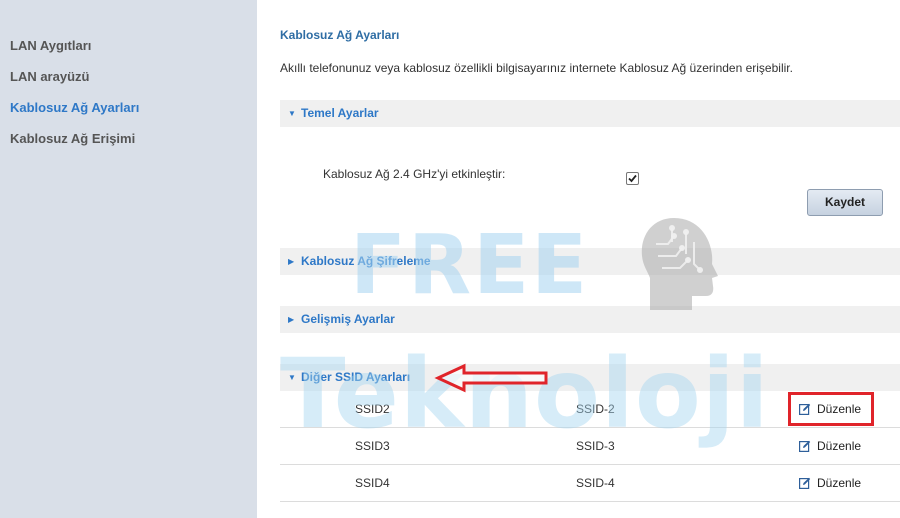  What do you see at coordinates (590, 377) in the screenshot?
I see `section-other-ssid-settings: ▼ Diğer SSID Ayarları` at bounding box center [590, 377].